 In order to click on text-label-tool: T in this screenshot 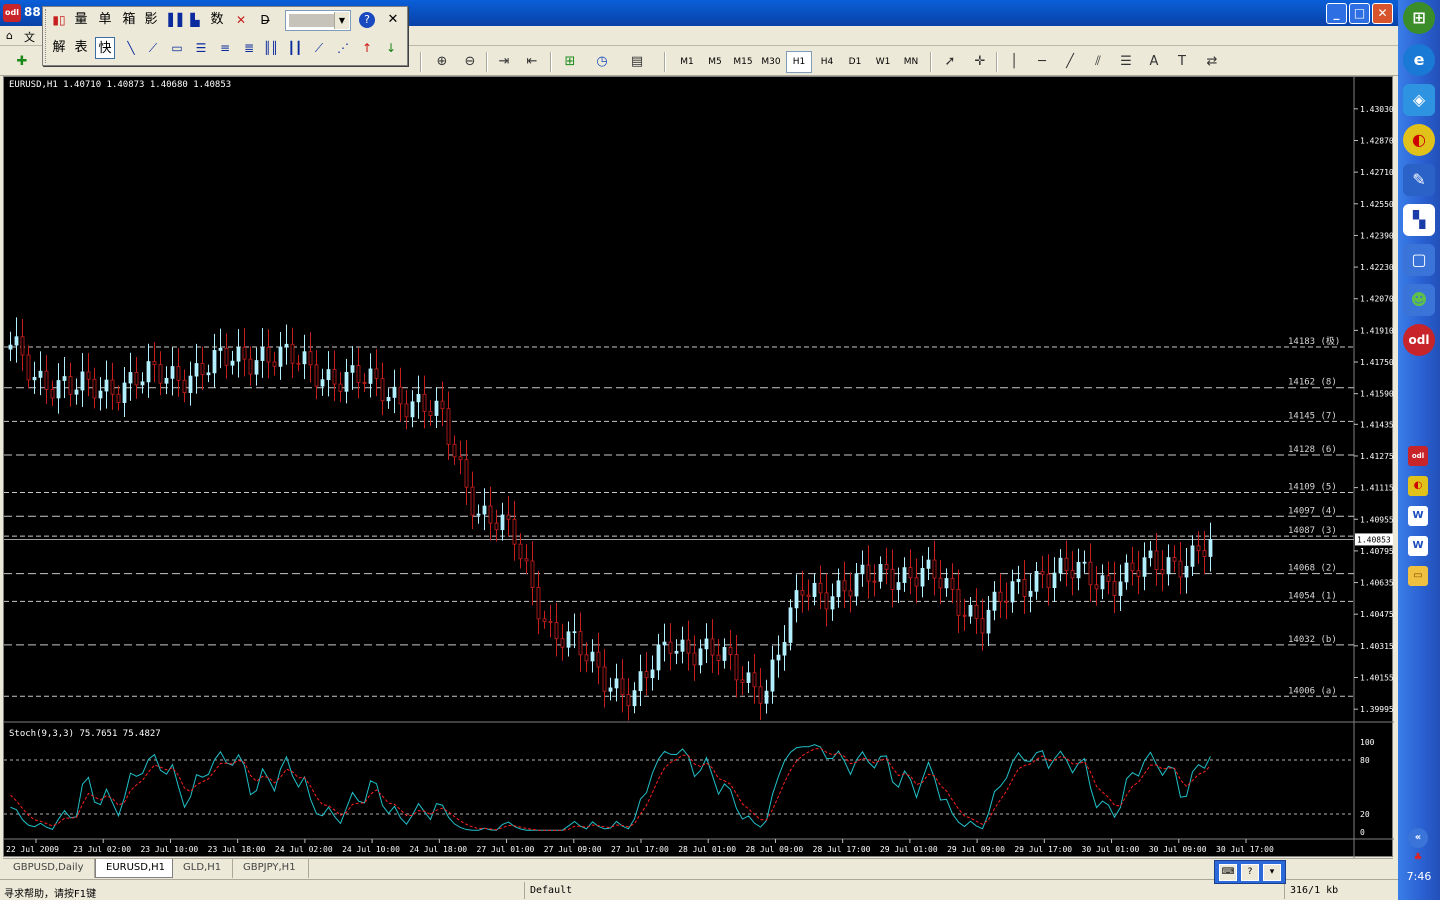, I will do `click(1182, 62)`.